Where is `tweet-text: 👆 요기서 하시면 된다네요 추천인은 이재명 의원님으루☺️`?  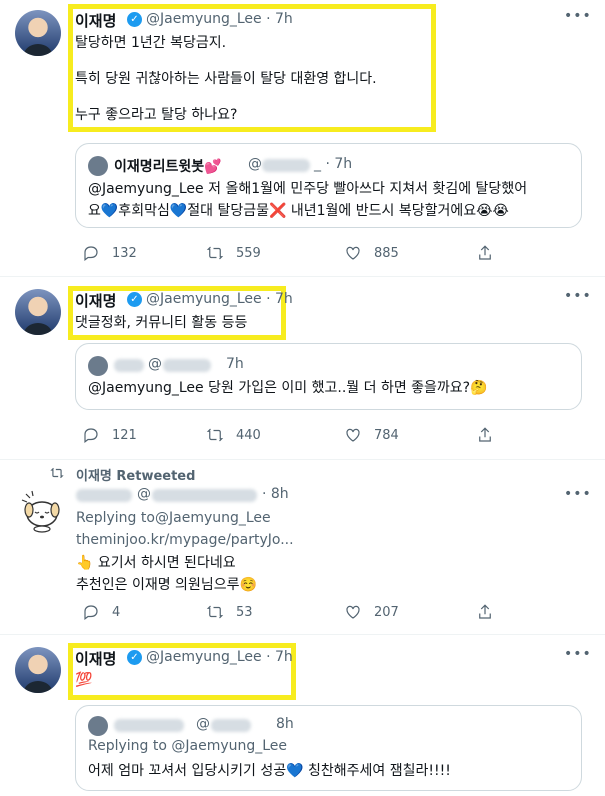 tweet-text: 👆 요기서 하시면 된다네요 추천인은 이재명 의원님으루☺️ is located at coordinates (166, 574).